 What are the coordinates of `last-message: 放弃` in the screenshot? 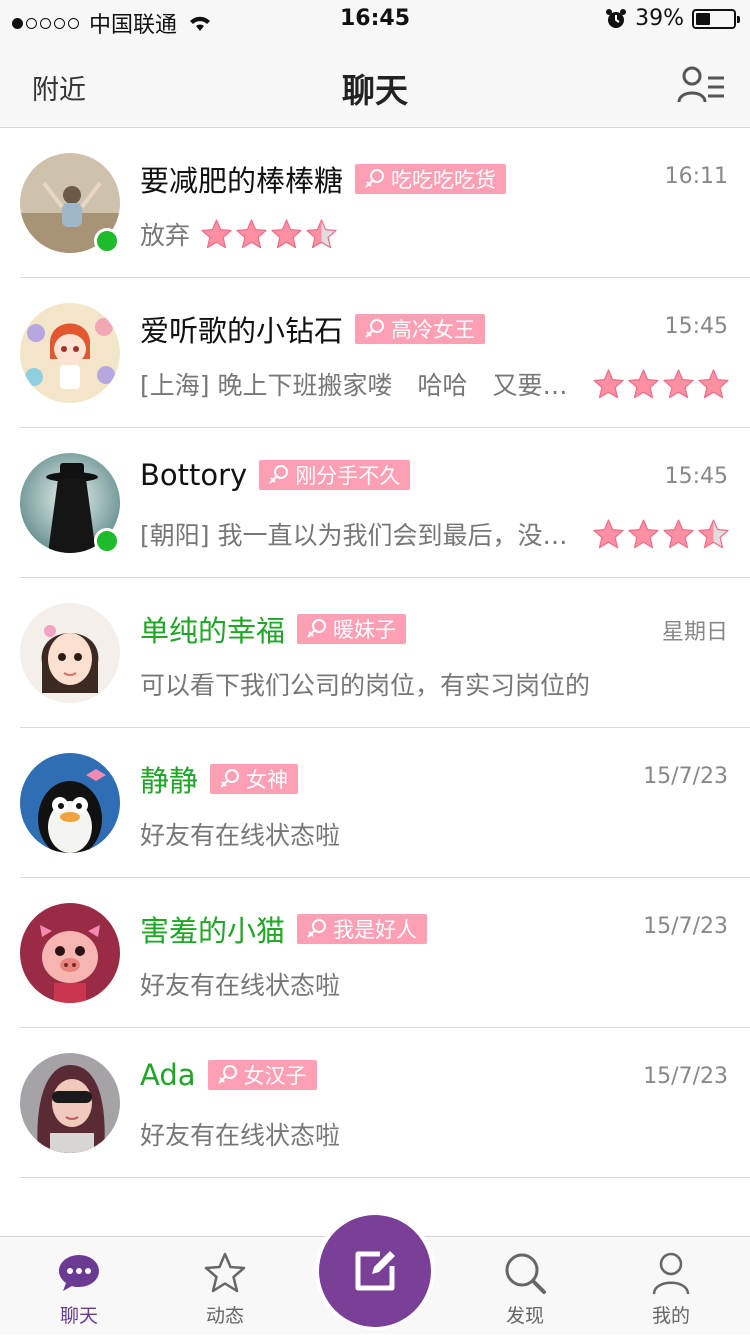 It's located at (165, 235).